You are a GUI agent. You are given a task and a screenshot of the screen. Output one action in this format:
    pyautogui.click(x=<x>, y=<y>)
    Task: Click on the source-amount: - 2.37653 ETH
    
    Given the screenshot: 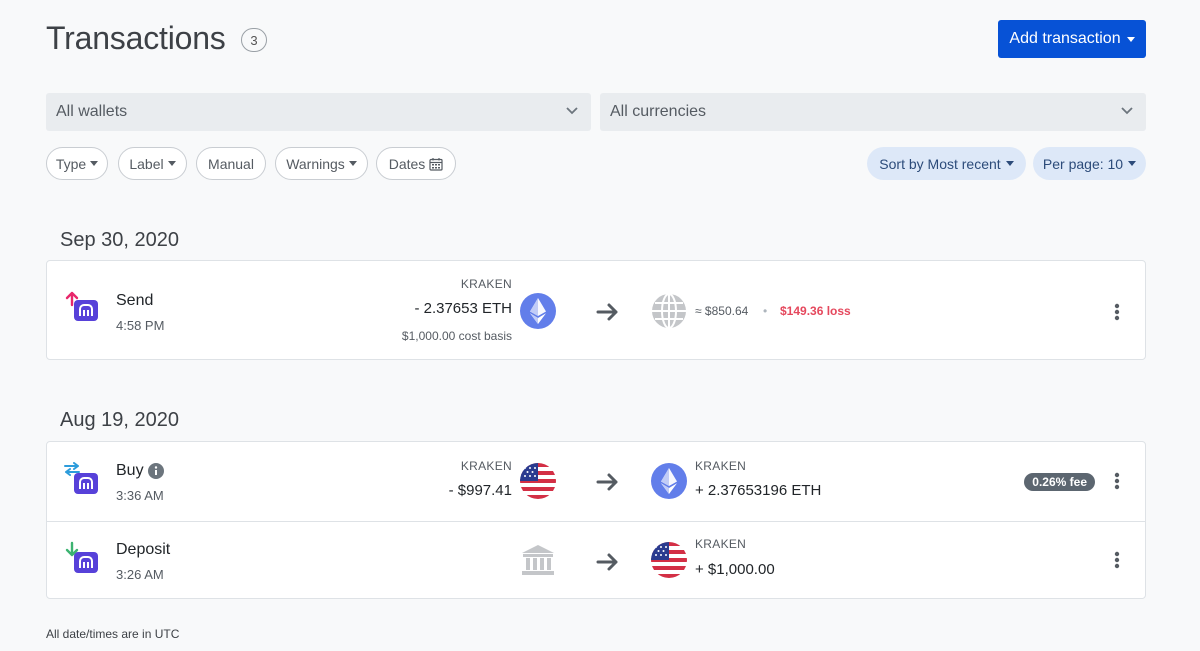 What is the action you would take?
    pyautogui.click(x=463, y=308)
    